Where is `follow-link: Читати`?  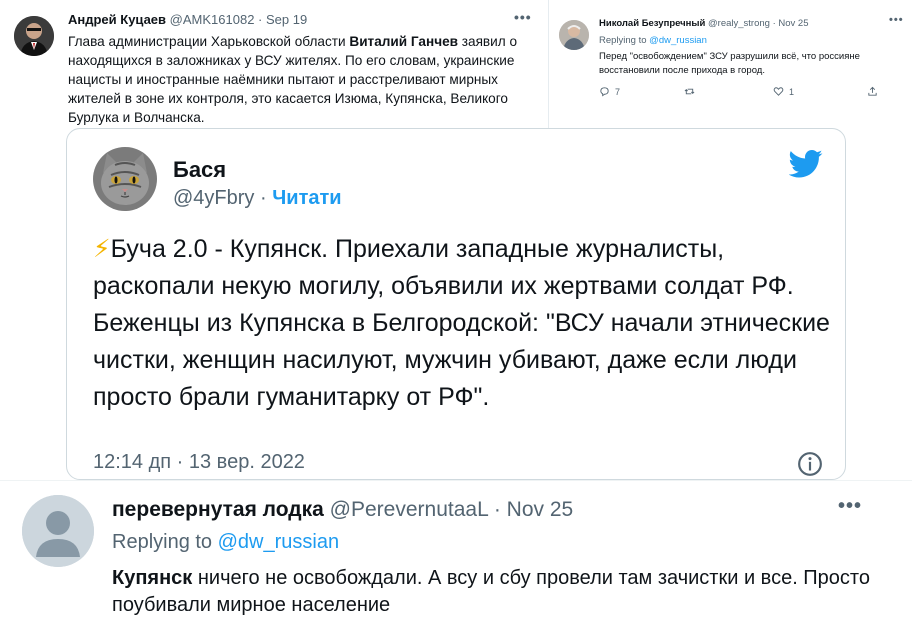 follow-link: Читати is located at coordinates (306, 198).